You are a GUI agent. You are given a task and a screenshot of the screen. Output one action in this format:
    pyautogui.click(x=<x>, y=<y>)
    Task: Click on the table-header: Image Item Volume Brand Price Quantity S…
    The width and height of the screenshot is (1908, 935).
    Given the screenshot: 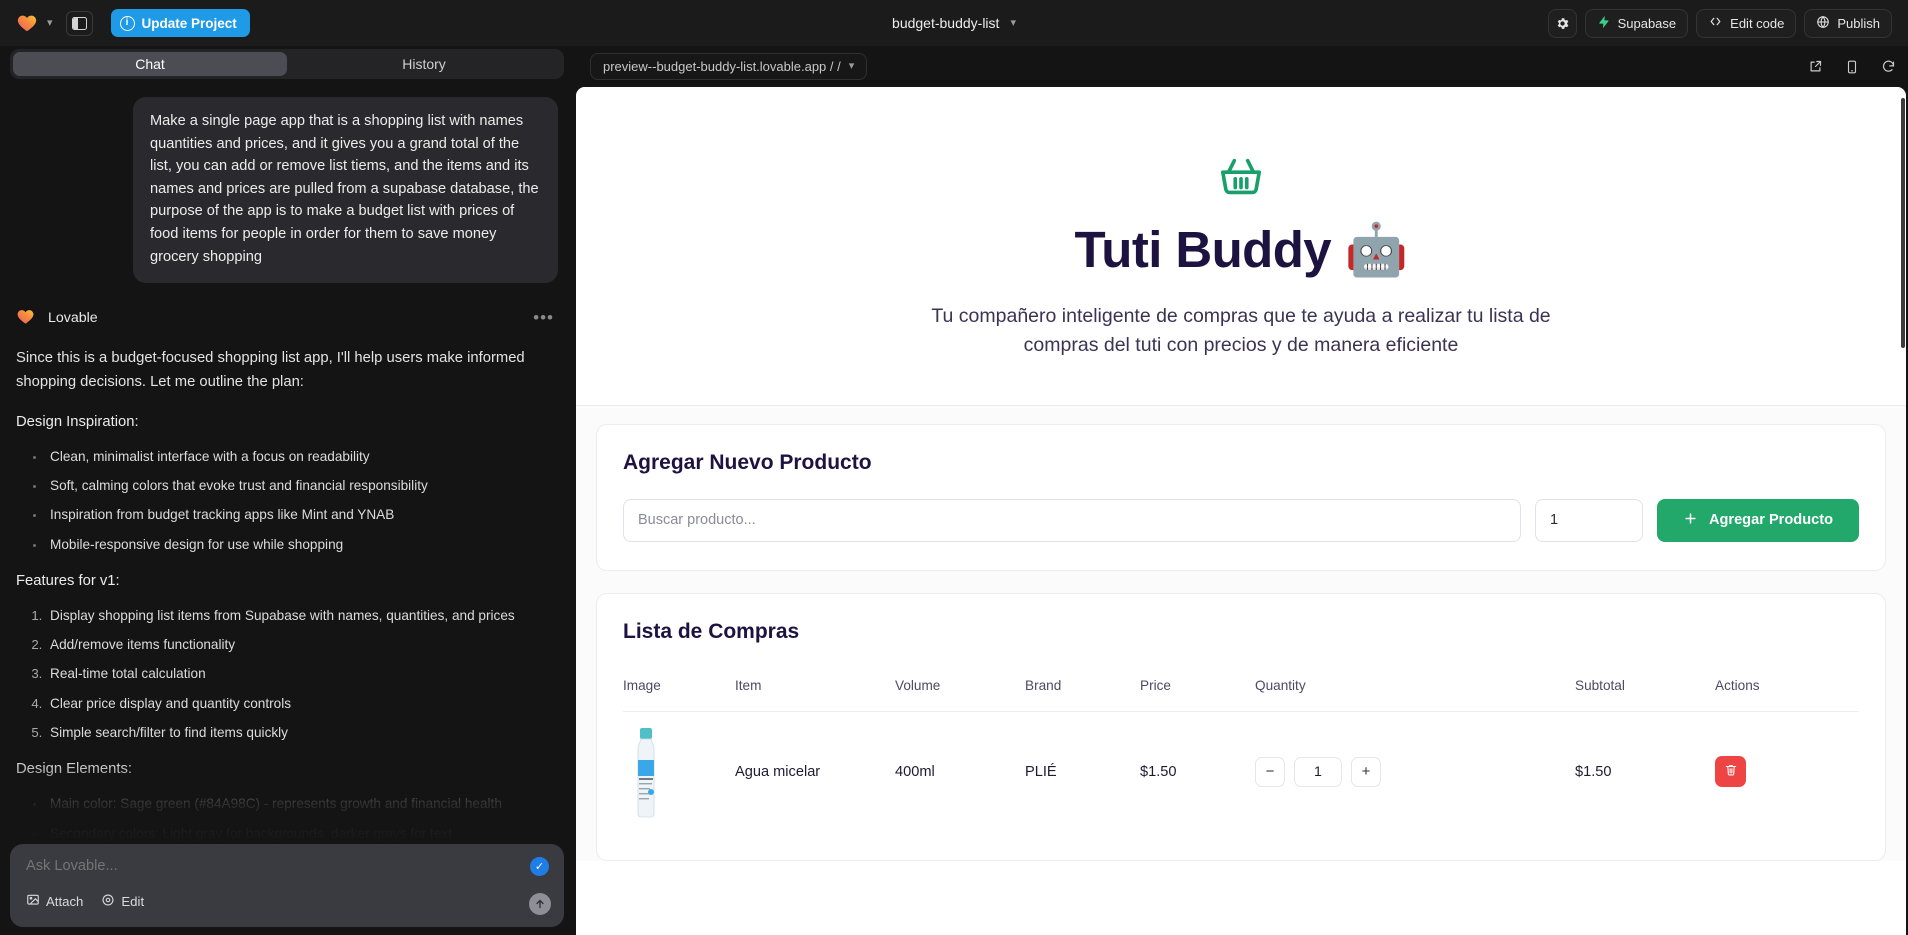 What is the action you would take?
    pyautogui.click(x=1241, y=689)
    